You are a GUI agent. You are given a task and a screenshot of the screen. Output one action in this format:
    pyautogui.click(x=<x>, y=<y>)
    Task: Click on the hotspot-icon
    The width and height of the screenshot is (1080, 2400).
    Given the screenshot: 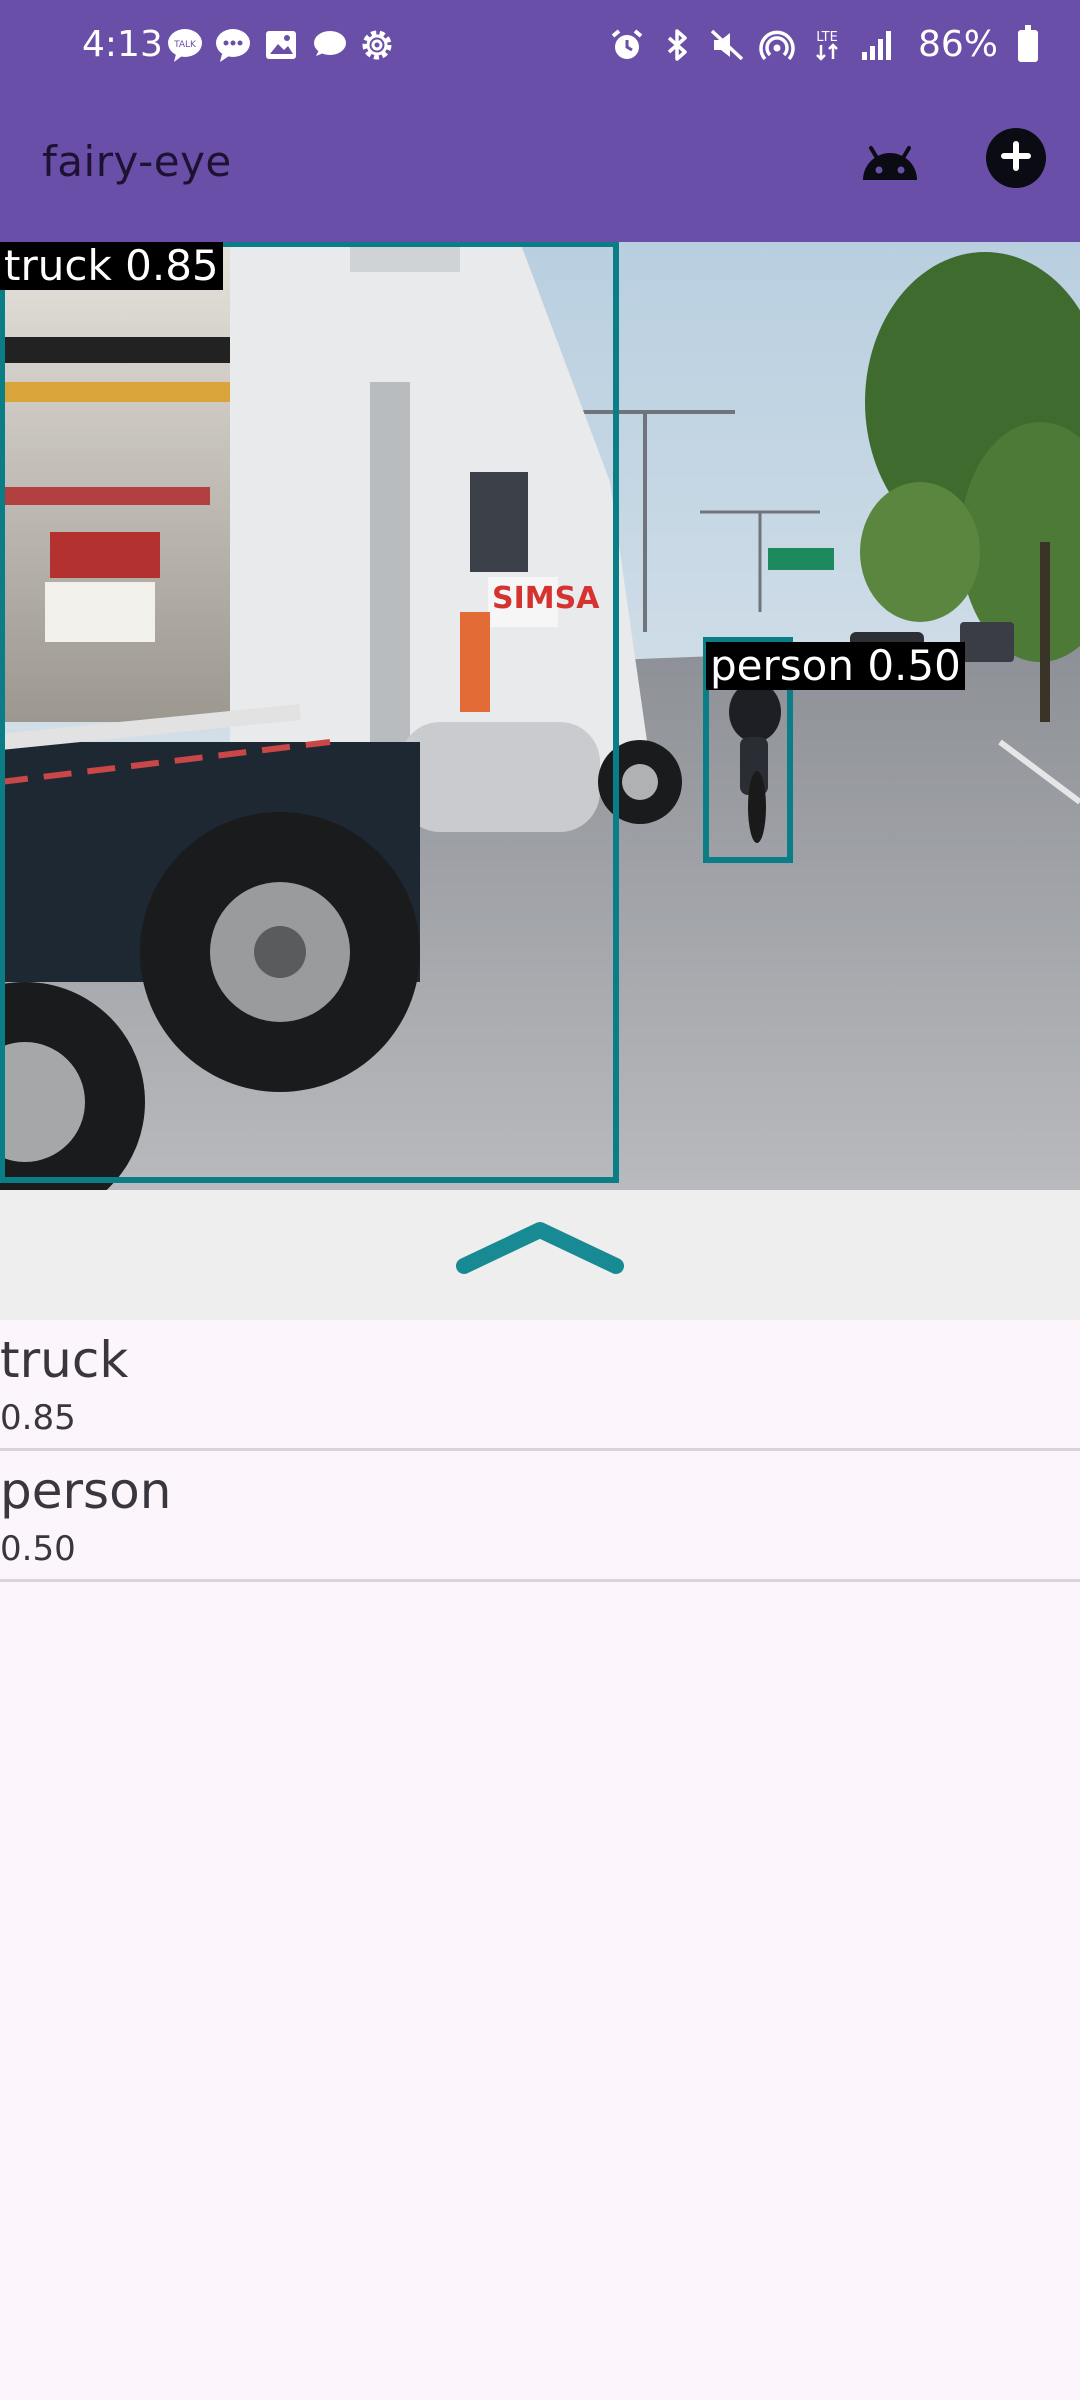 What is the action you would take?
    pyautogui.click(x=777, y=45)
    